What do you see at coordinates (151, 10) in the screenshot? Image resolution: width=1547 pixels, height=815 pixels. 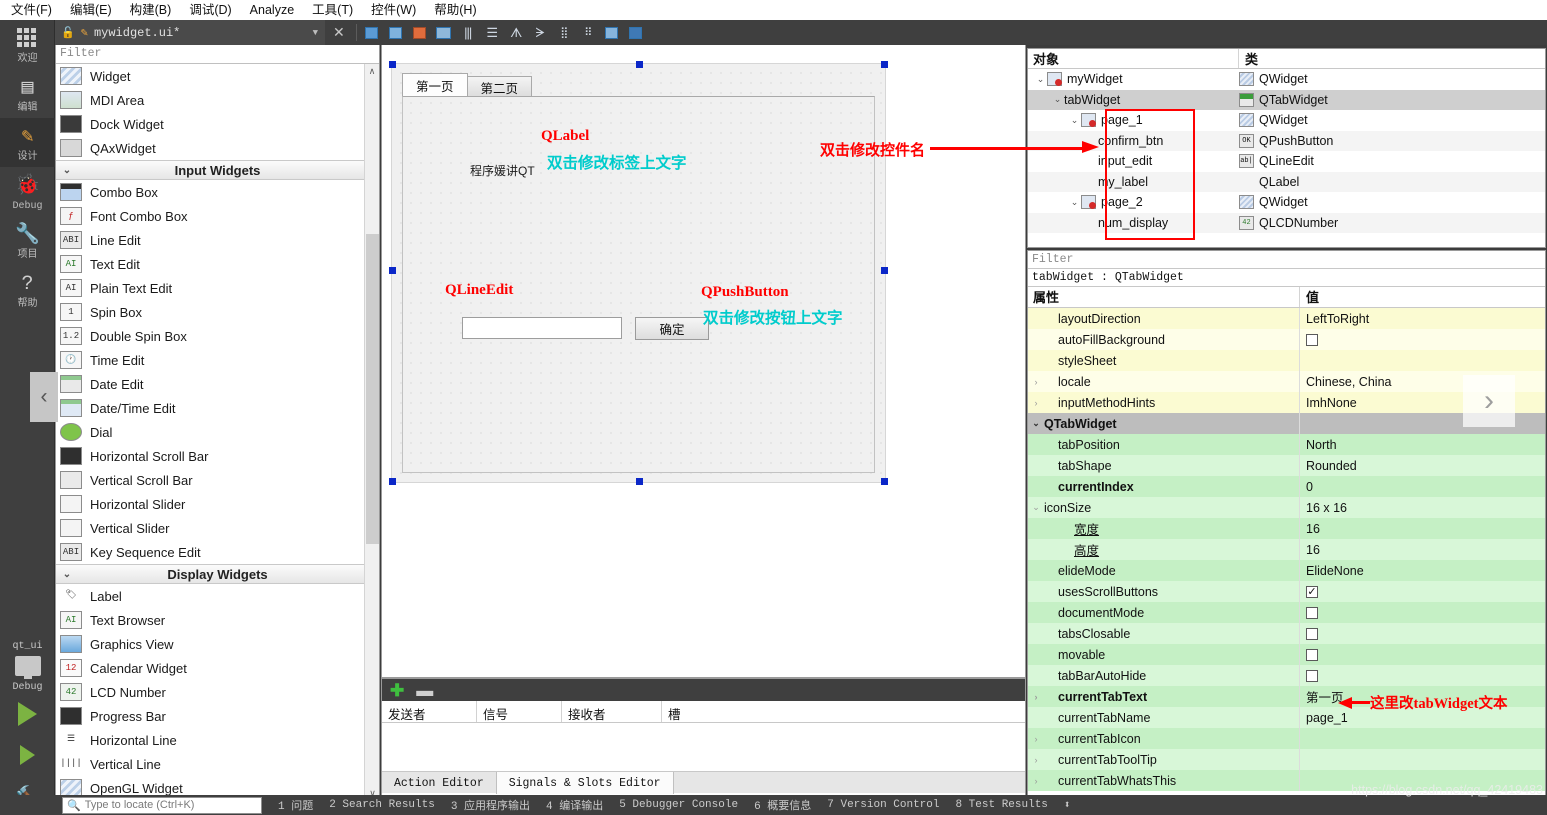 I see `menu-item-2: 构建(B)` at bounding box center [151, 10].